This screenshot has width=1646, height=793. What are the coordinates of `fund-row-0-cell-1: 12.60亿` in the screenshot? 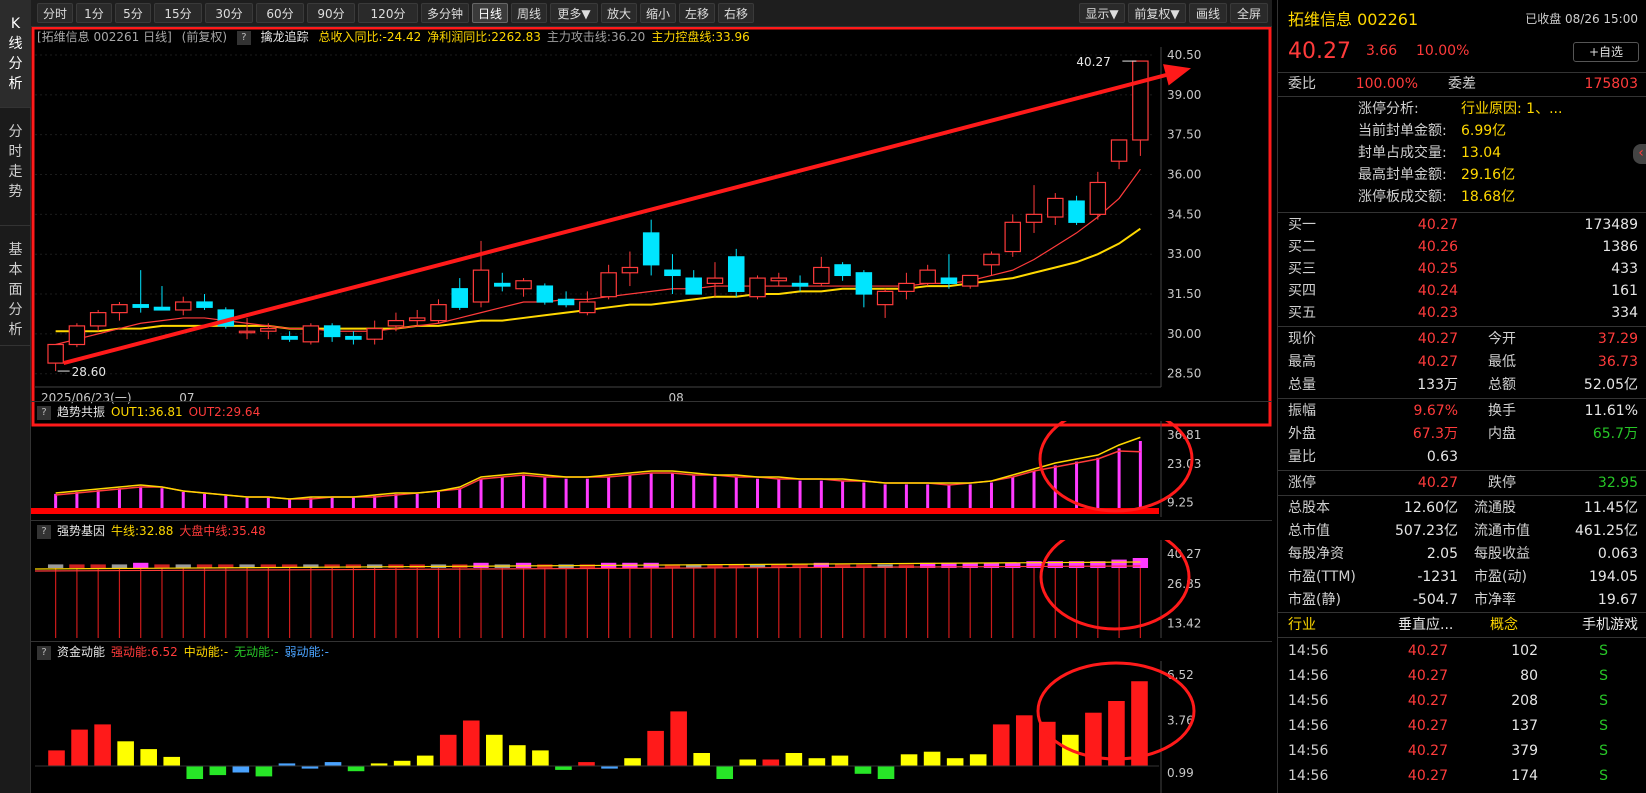 It's located at (1430, 508).